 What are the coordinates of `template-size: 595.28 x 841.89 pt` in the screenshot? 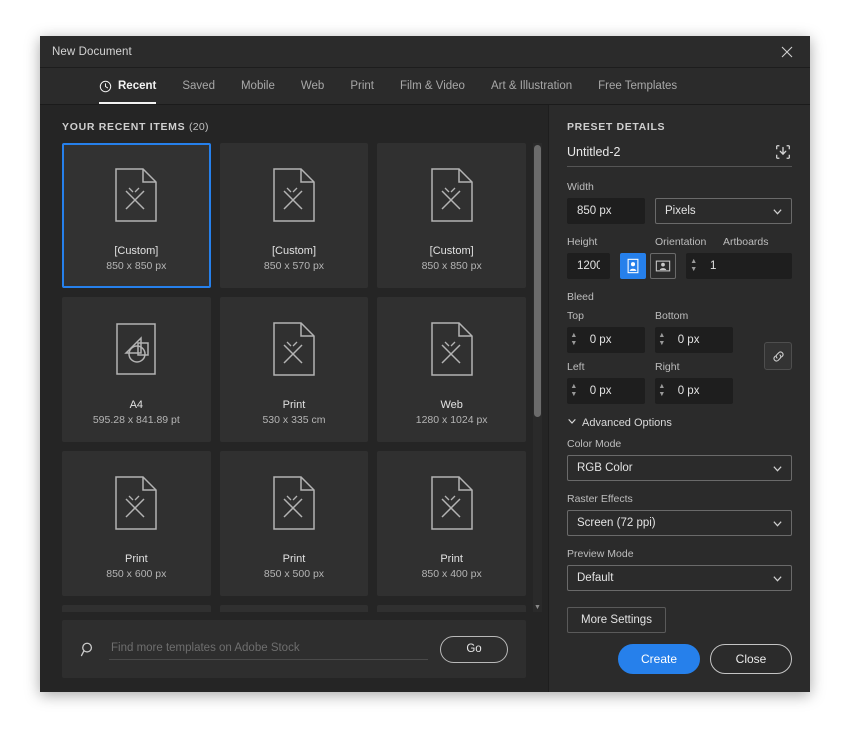 It's located at (136, 420).